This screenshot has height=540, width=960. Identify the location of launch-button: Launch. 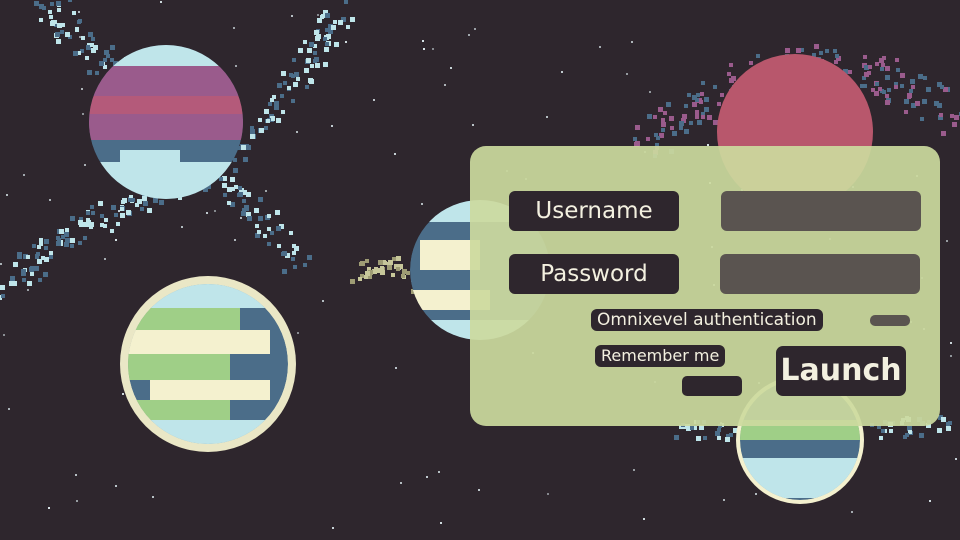
(841, 371).